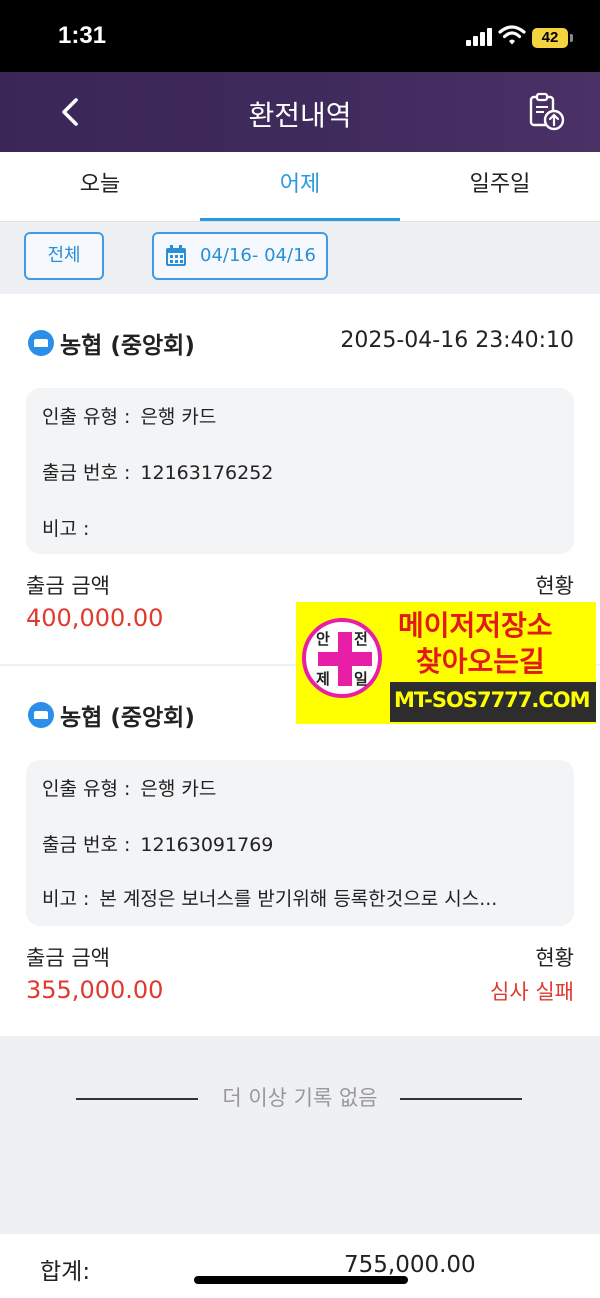  I want to click on home-indicator, so click(301, 1280).